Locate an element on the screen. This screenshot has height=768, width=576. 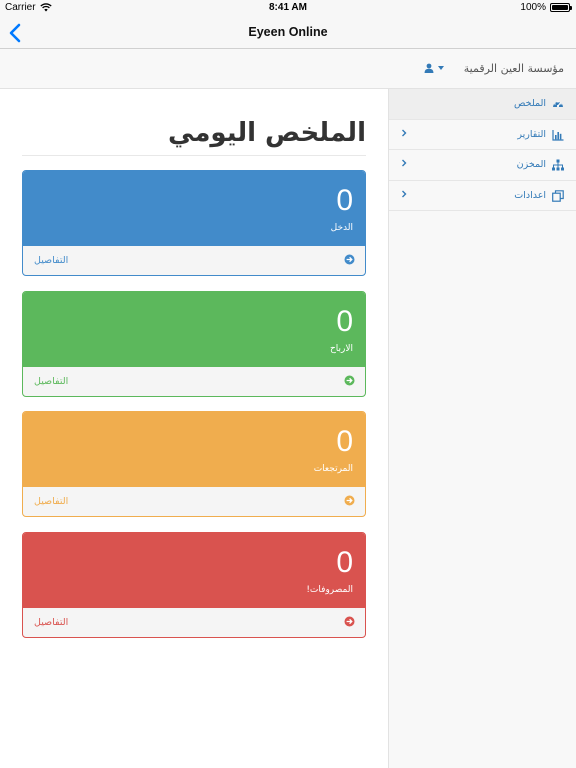
profits-details-link: التفاصيل is located at coordinates (194, 381).